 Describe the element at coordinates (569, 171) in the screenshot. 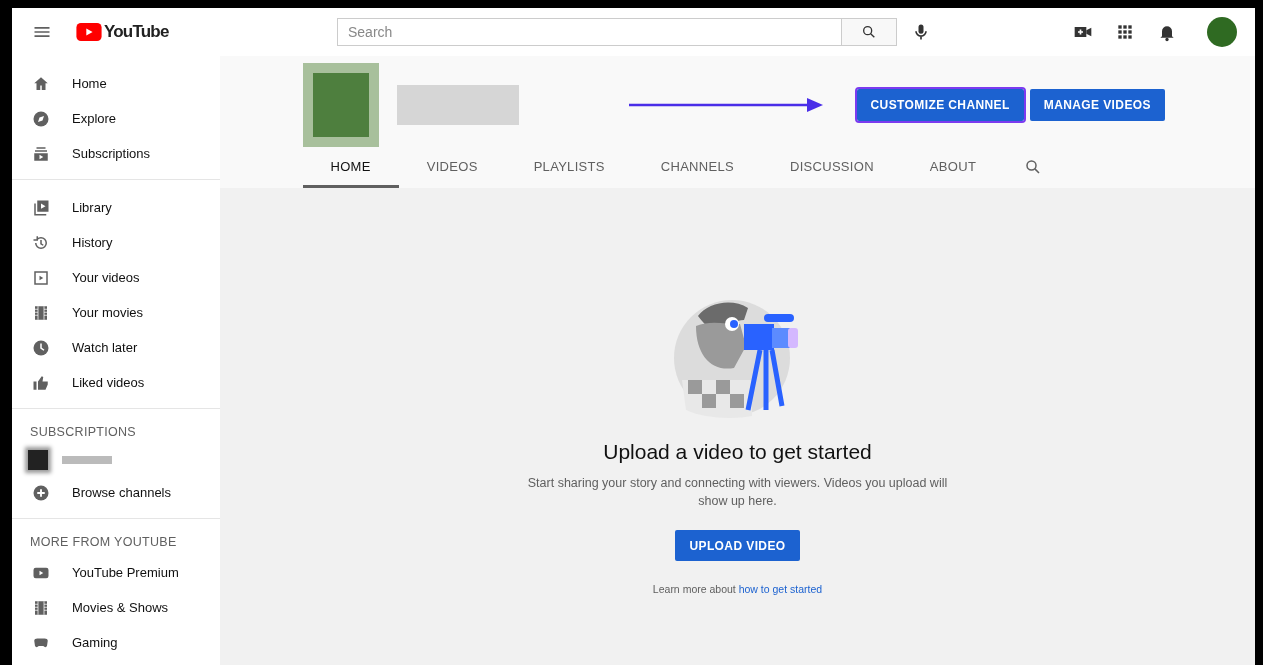

I see `channel-tab: PLAYLISTS` at that location.